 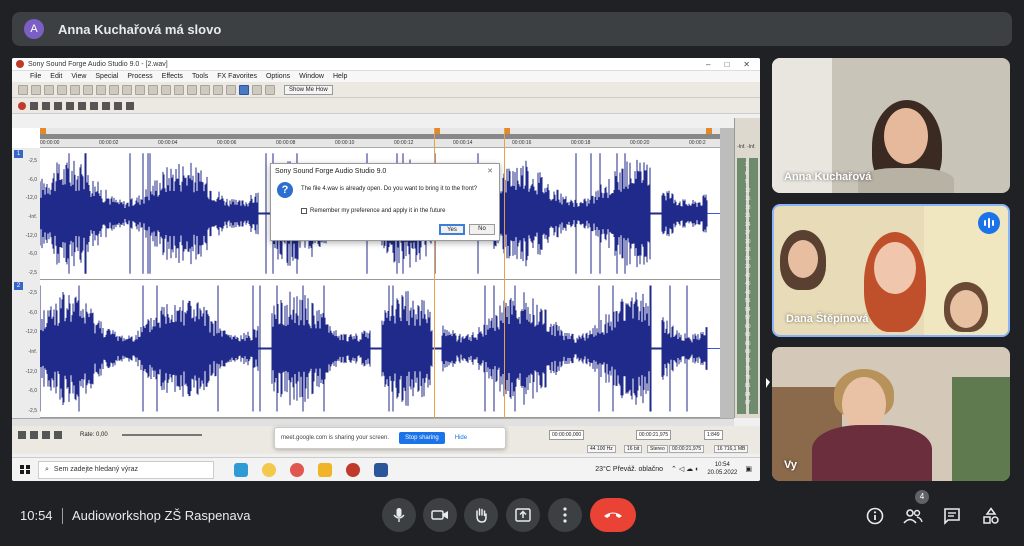 What do you see at coordinates (629, 469) in the screenshot?
I see `weather-text: 23°C Převáž. oblačno` at bounding box center [629, 469].